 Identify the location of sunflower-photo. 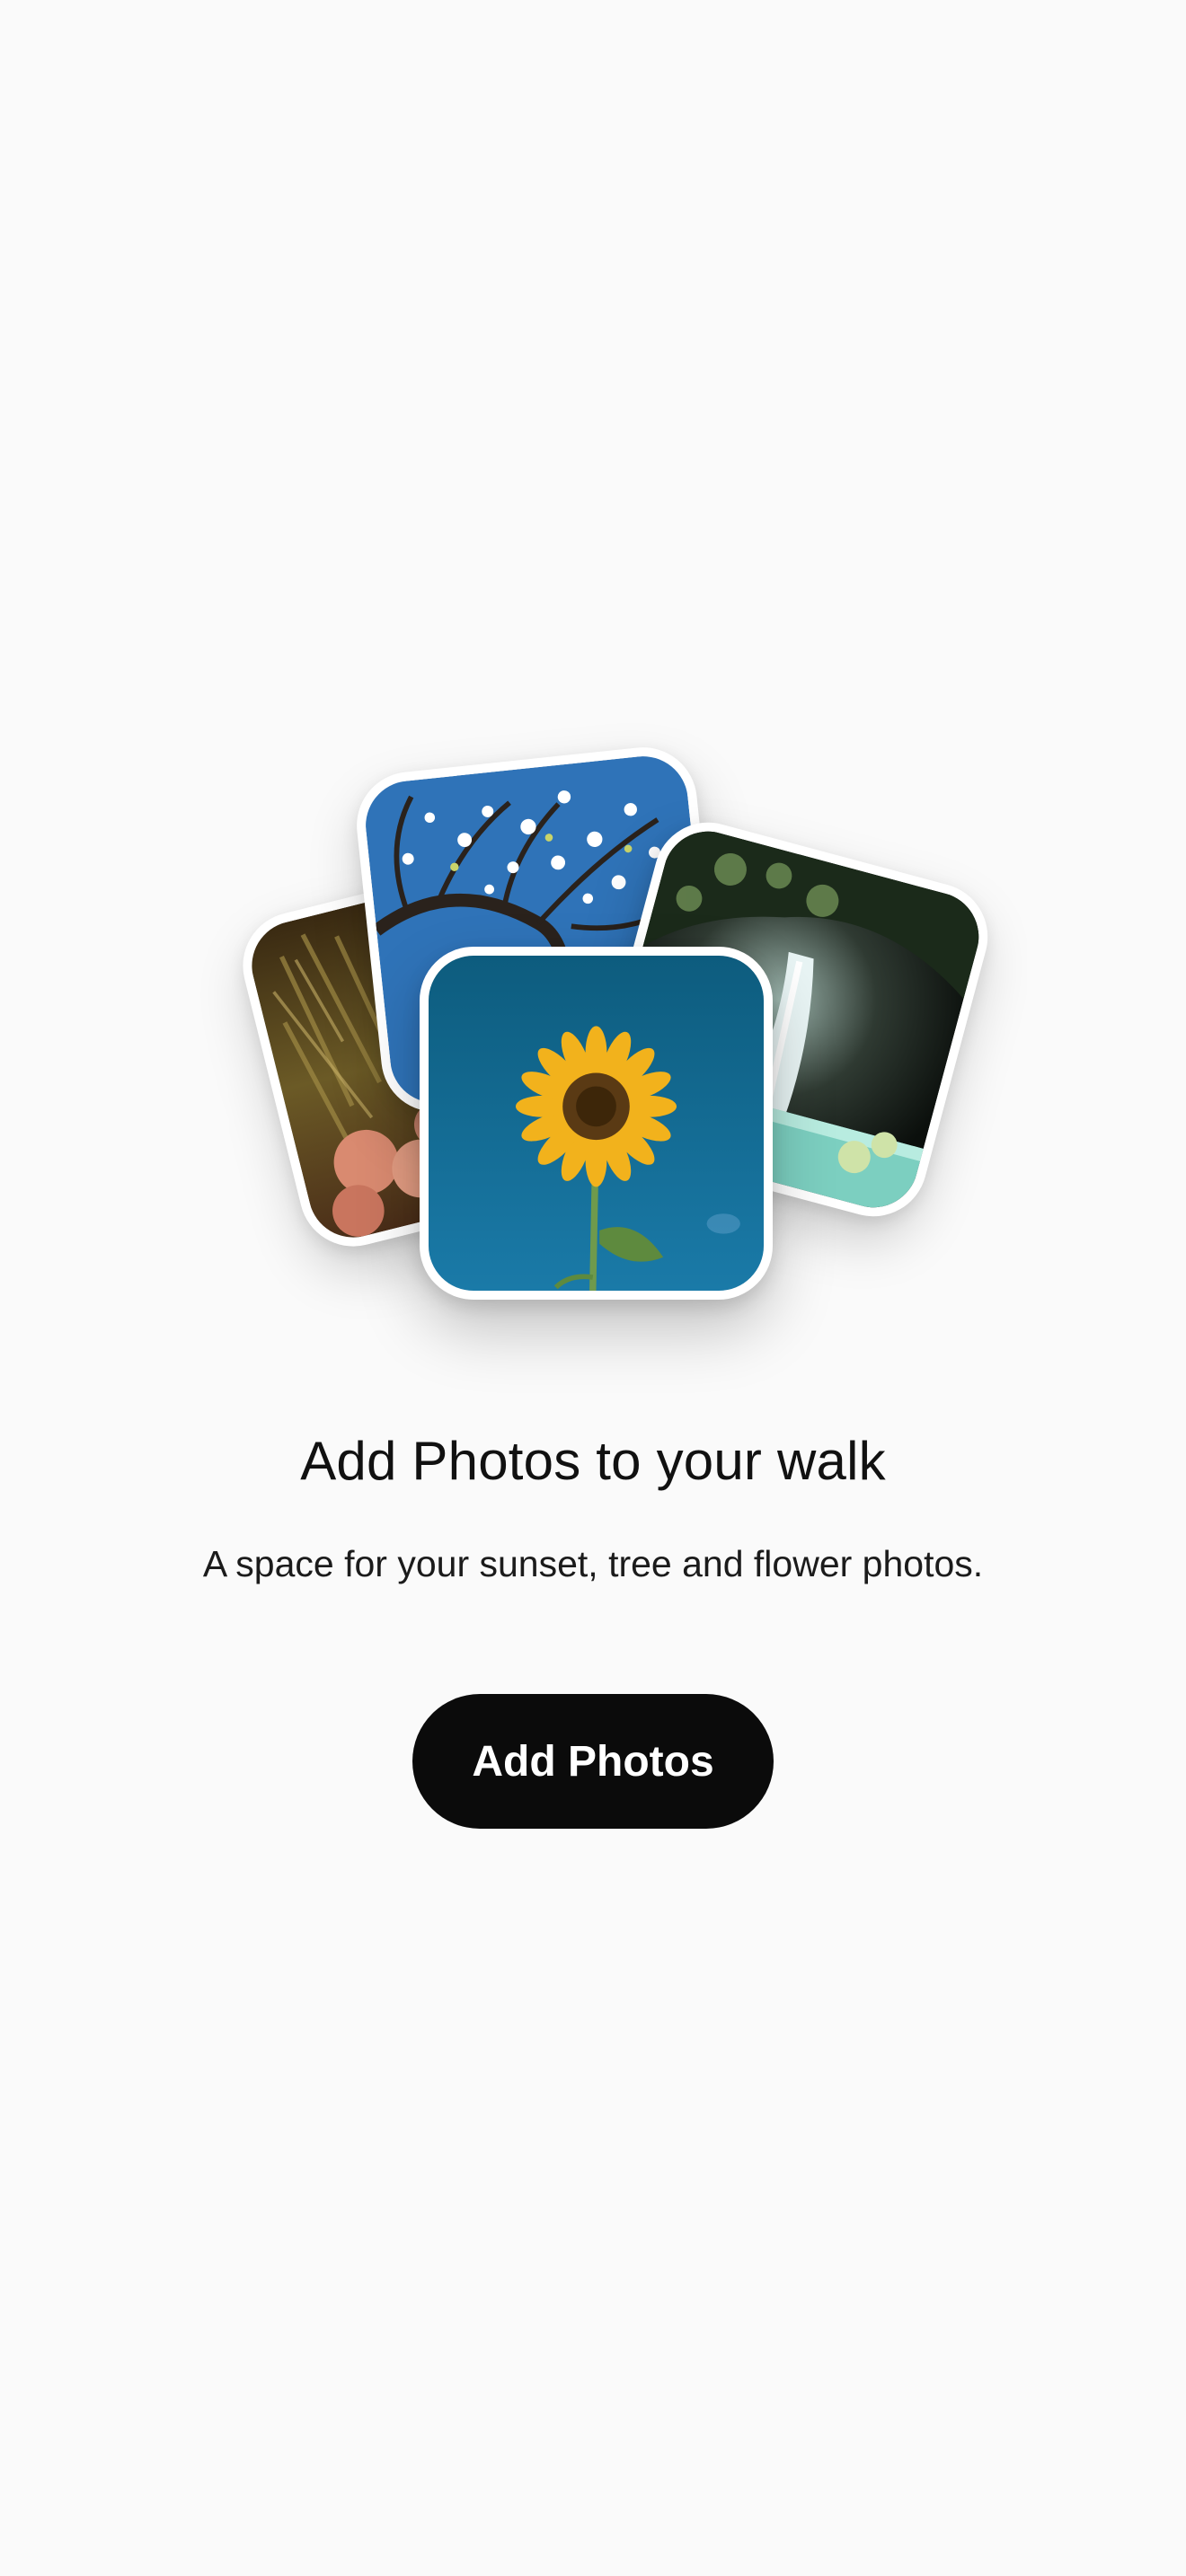
(596, 1123).